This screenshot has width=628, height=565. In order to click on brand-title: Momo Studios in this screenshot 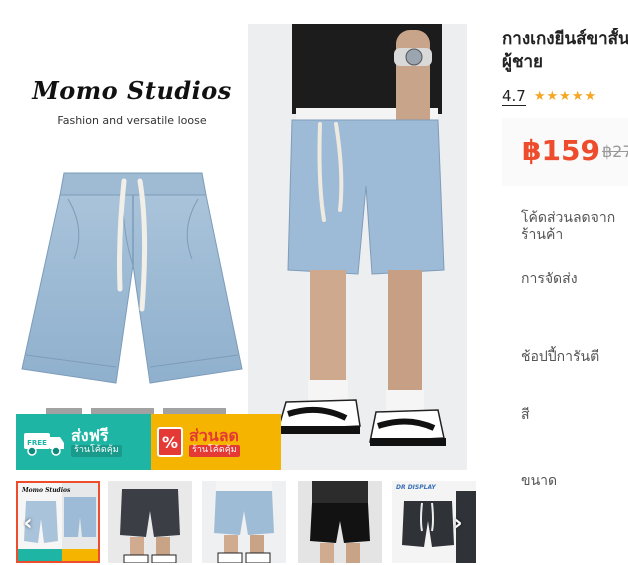, I will do `click(132, 90)`.